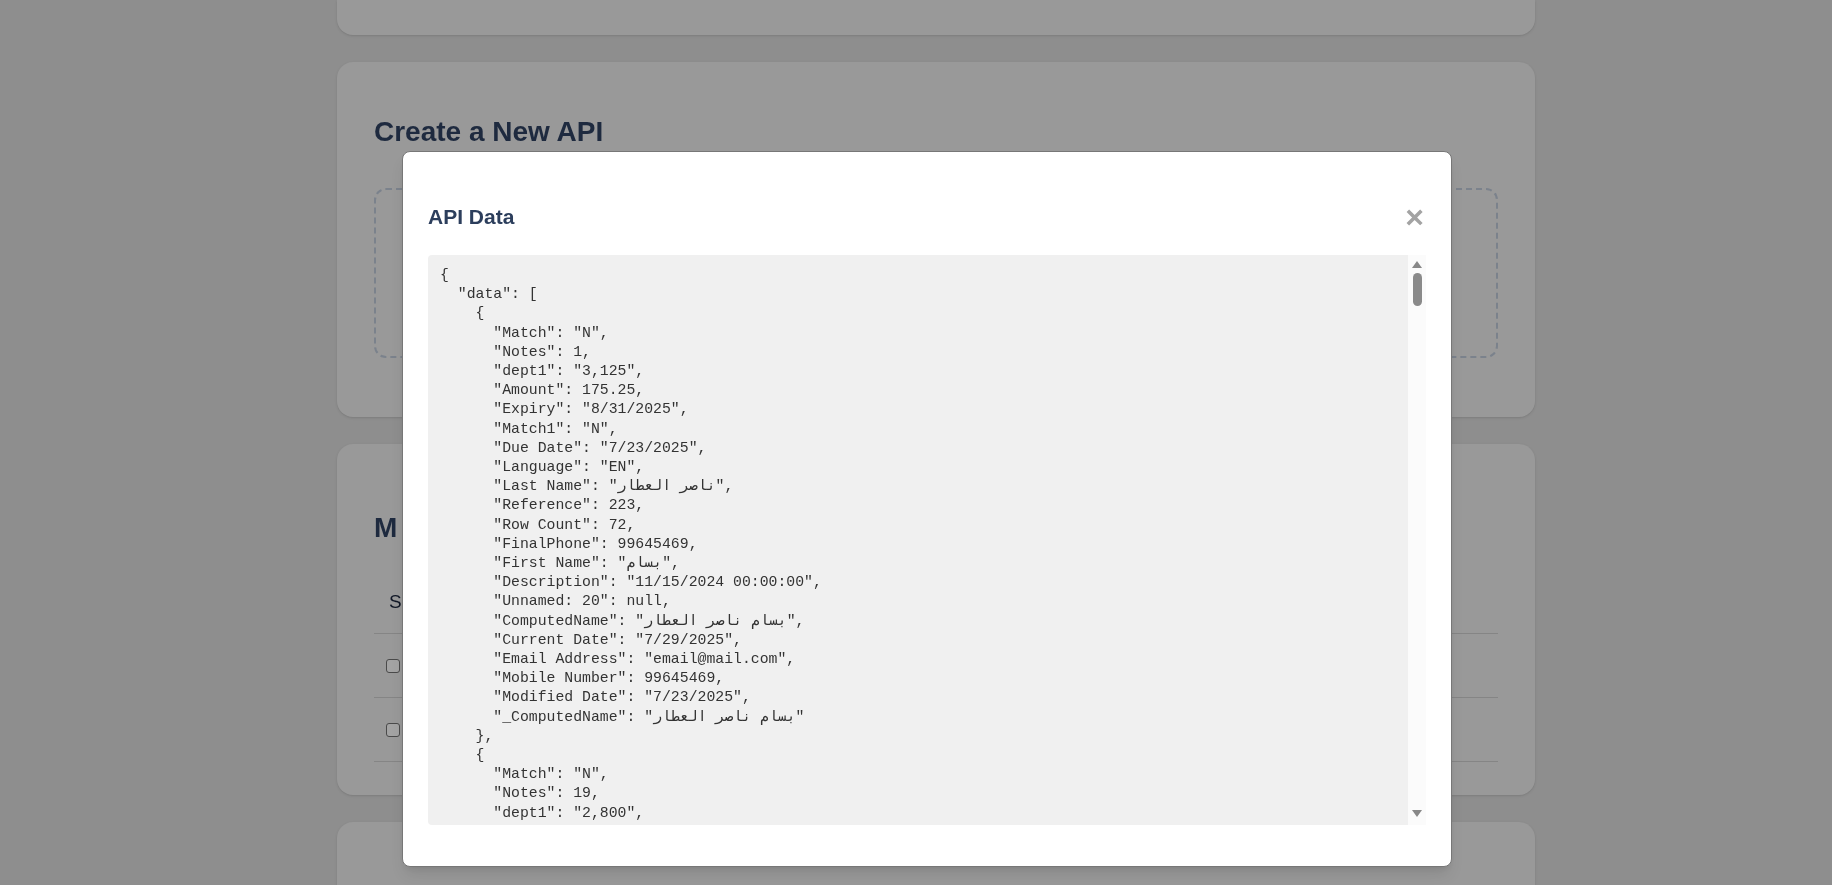  What do you see at coordinates (395, 602) in the screenshot?
I see `column-header: S` at bounding box center [395, 602].